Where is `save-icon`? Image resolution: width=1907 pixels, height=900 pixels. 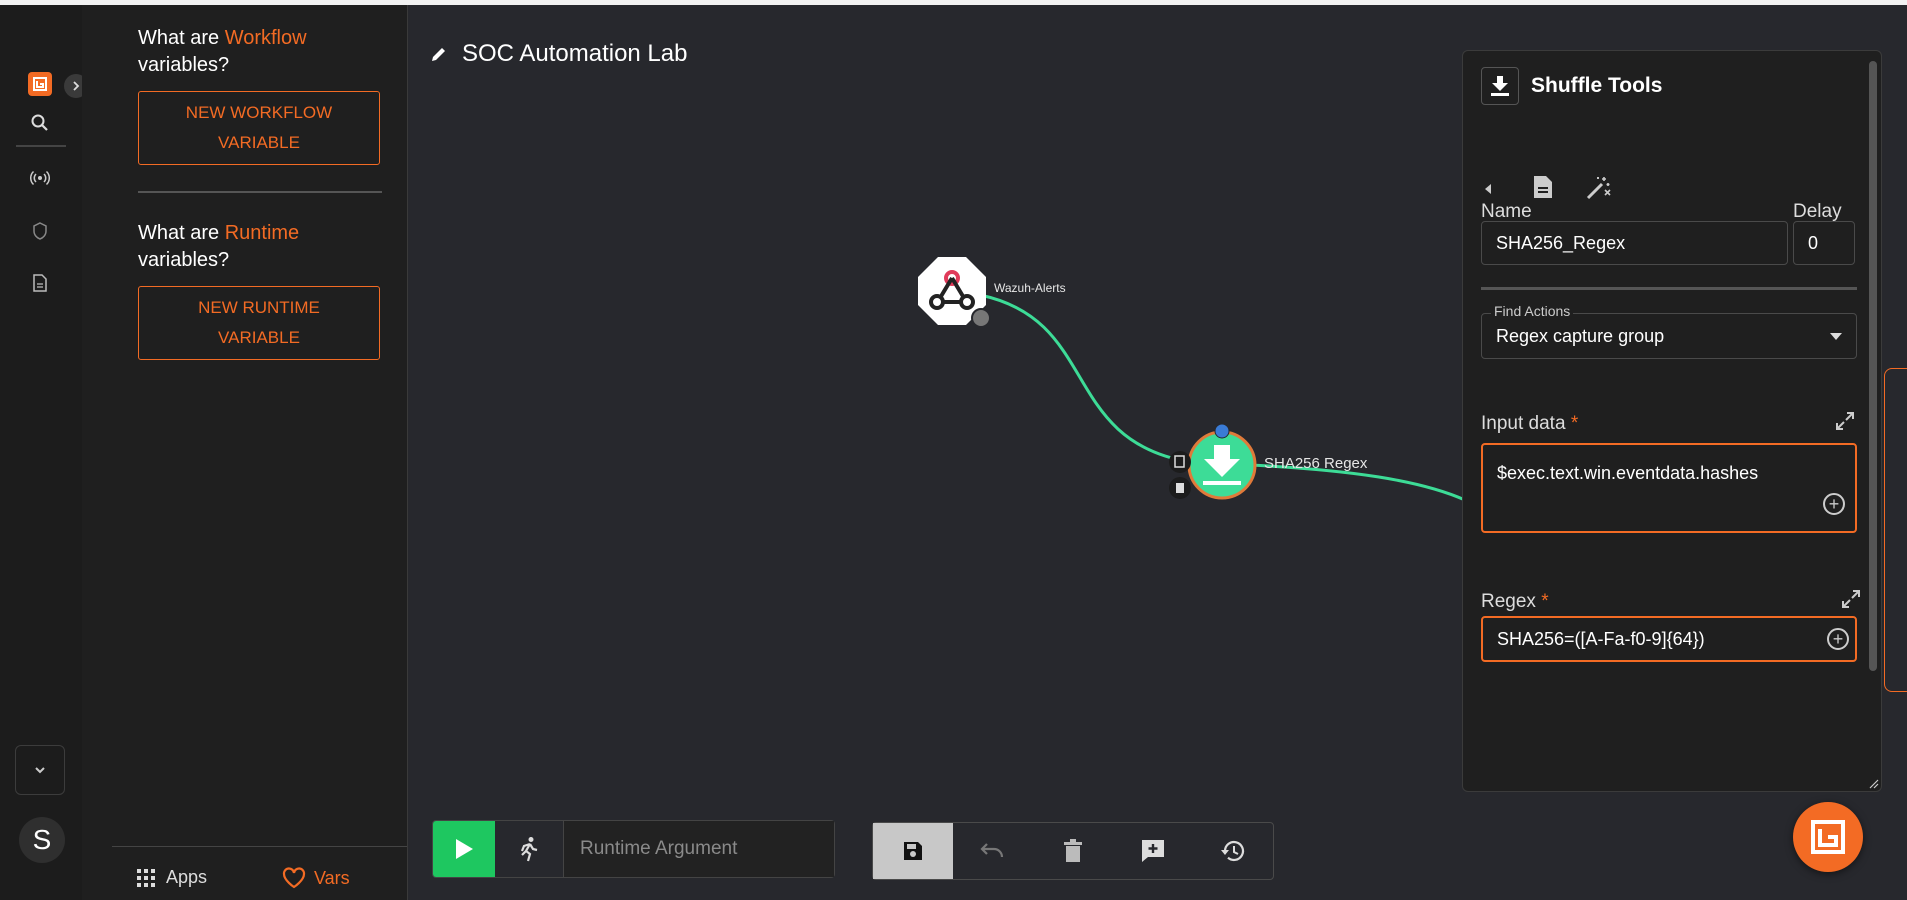 save-icon is located at coordinates (913, 851).